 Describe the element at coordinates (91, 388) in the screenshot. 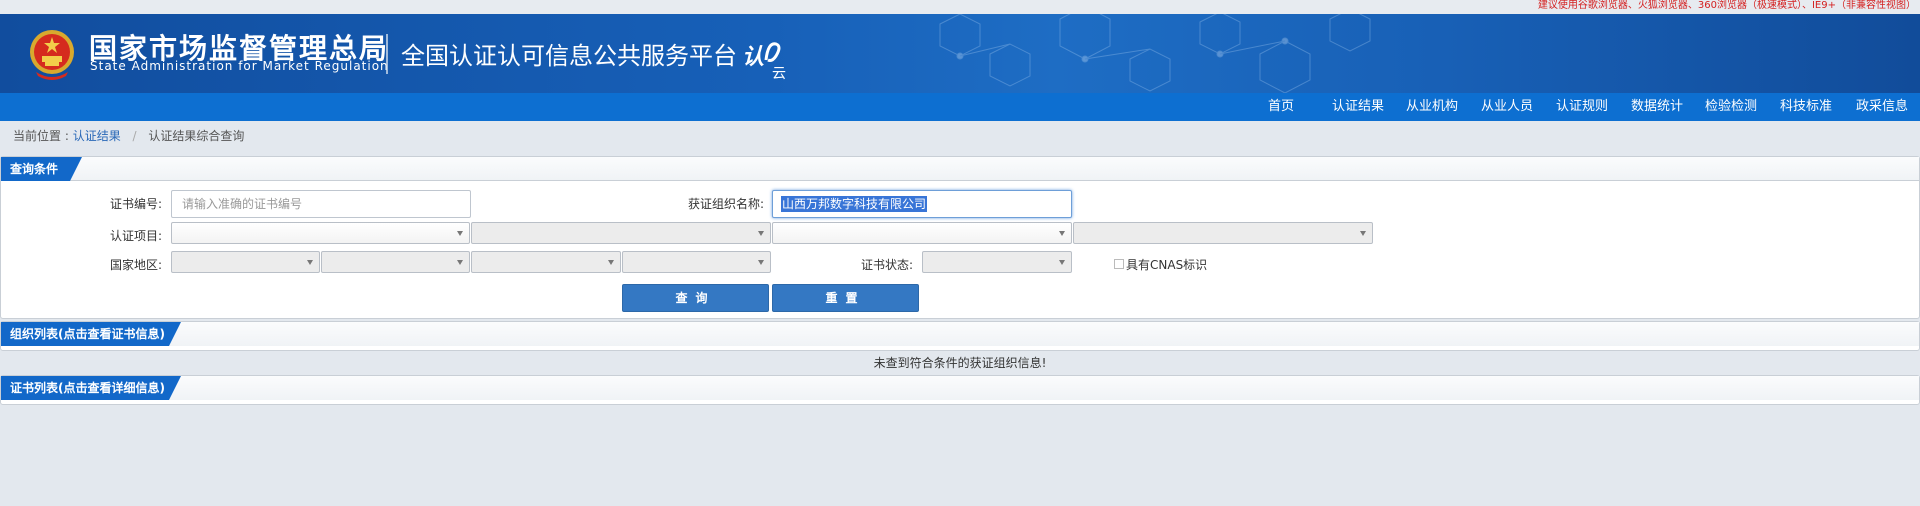

I see `cert-list-title: 证书列表(点击查看详细信息)` at that location.